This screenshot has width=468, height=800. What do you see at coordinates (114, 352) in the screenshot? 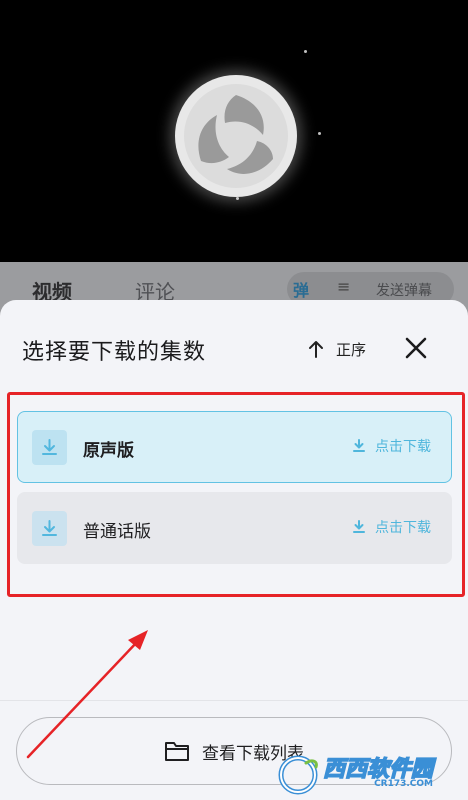
I see `sheet-title: 选择要下载的集数` at bounding box center [114, 352].